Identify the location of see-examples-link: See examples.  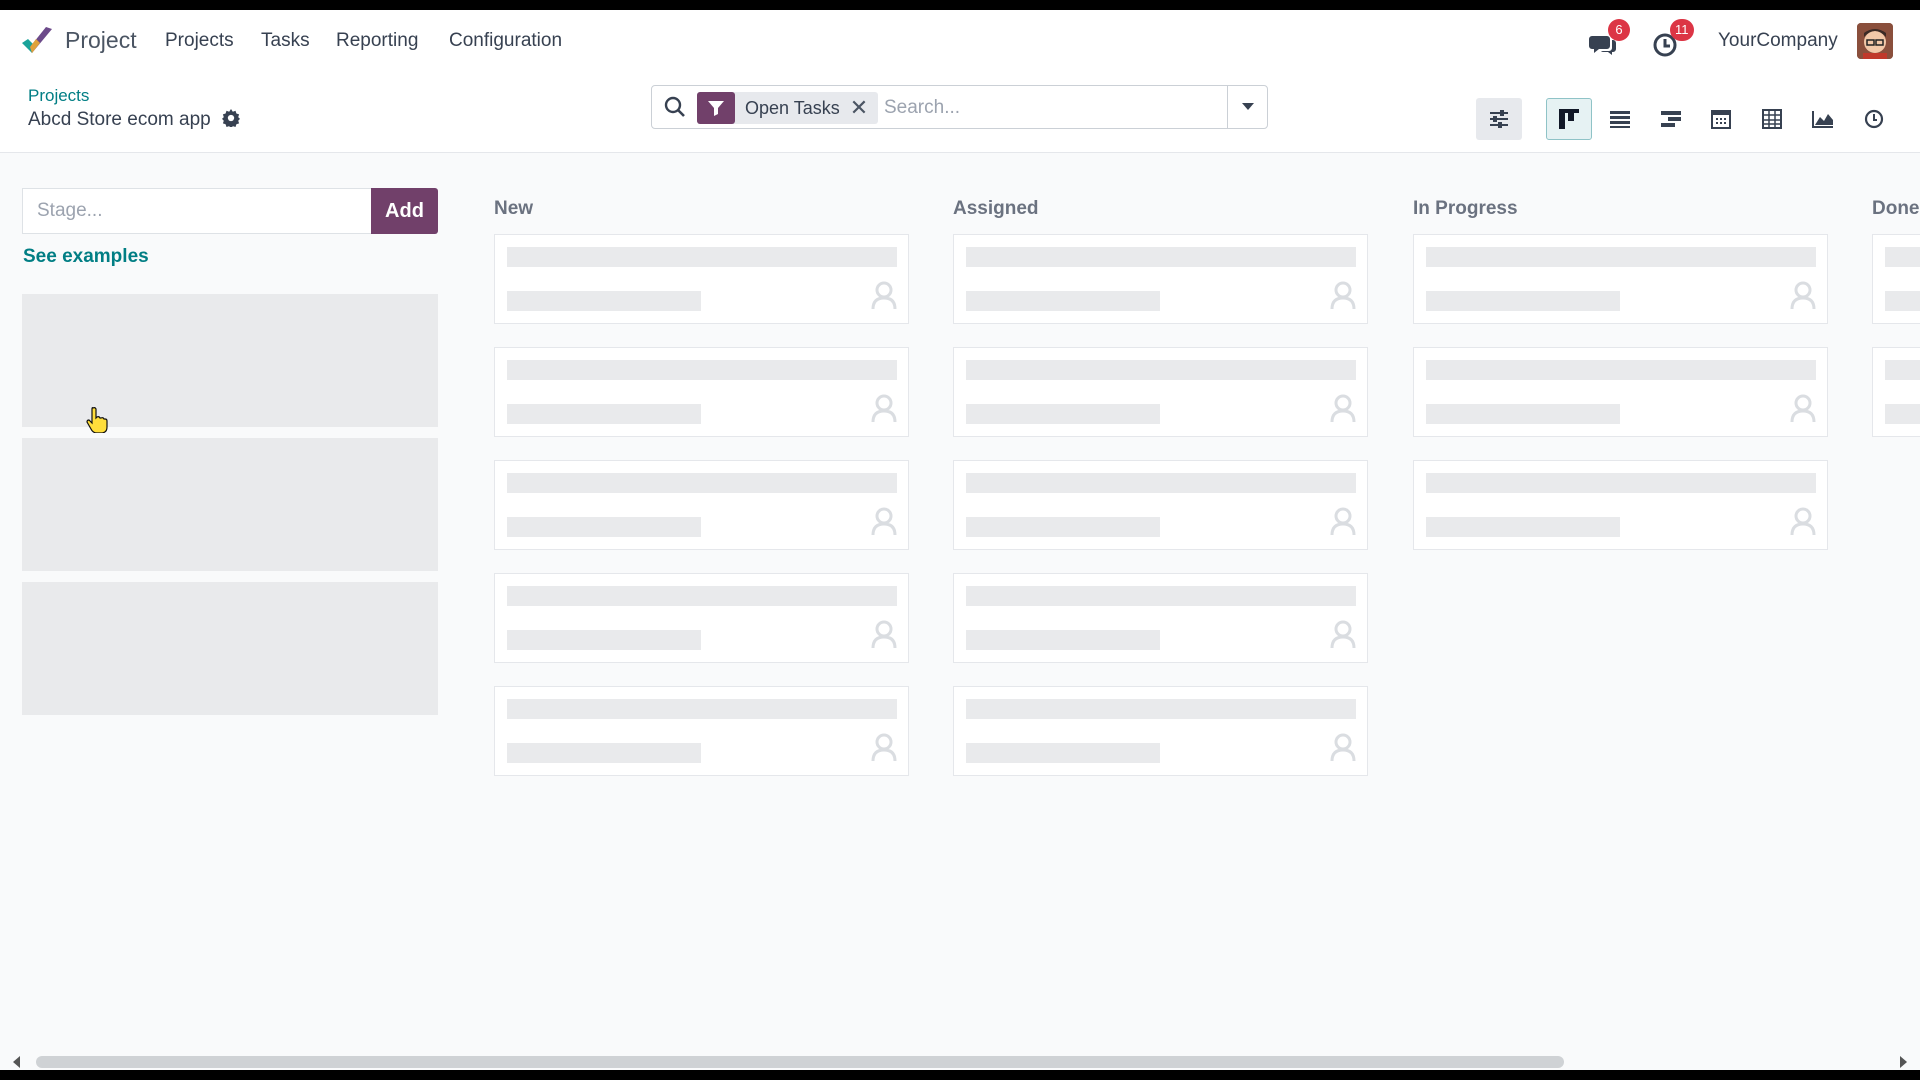
(86, 257).